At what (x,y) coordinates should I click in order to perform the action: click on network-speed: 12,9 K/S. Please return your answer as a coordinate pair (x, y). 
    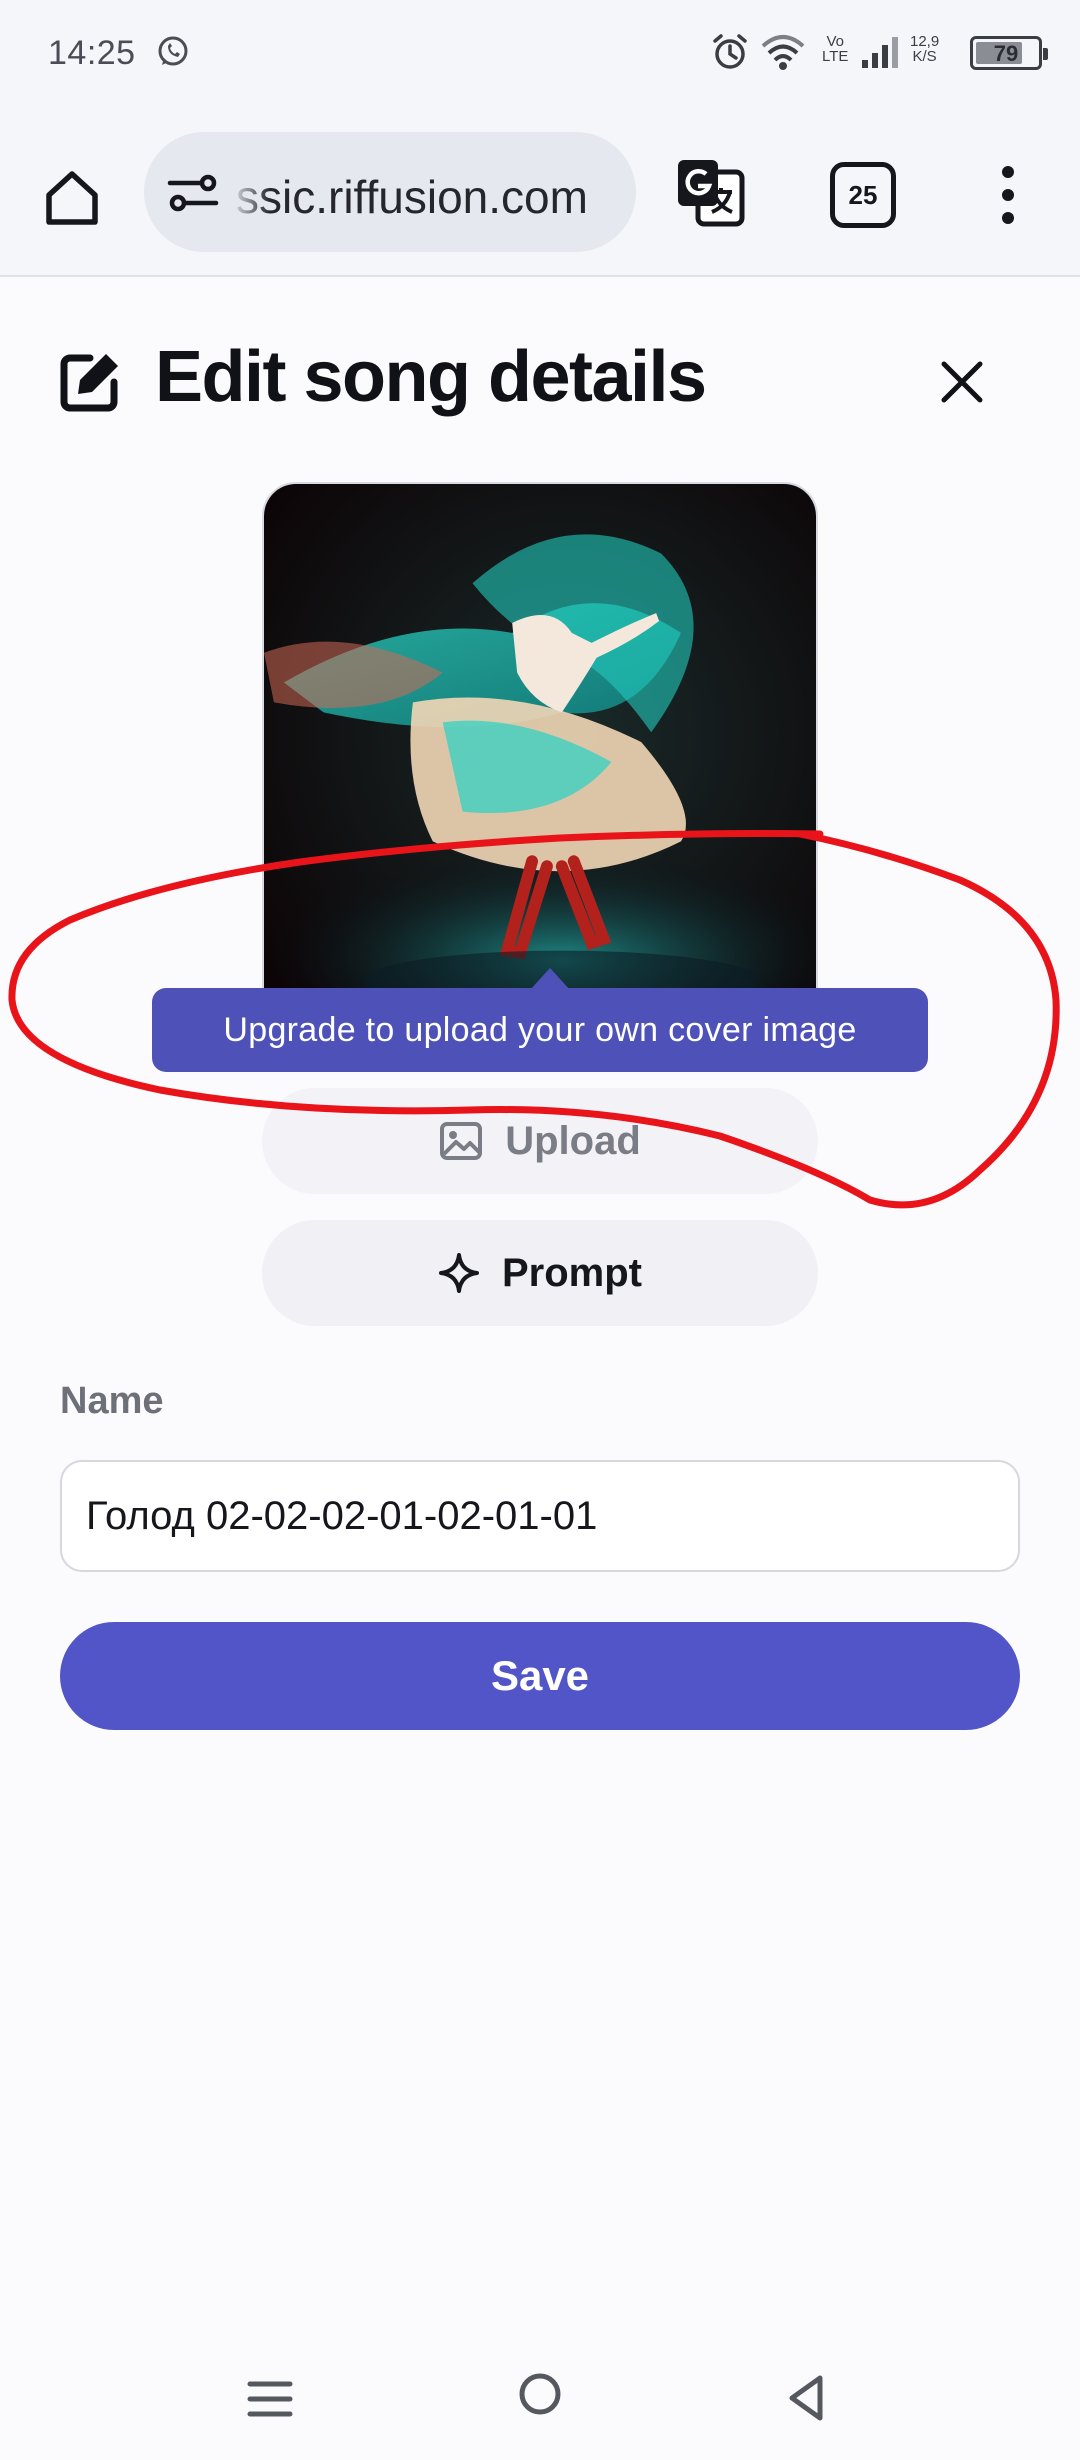
    Looking at the image, I should click on (924, 49).